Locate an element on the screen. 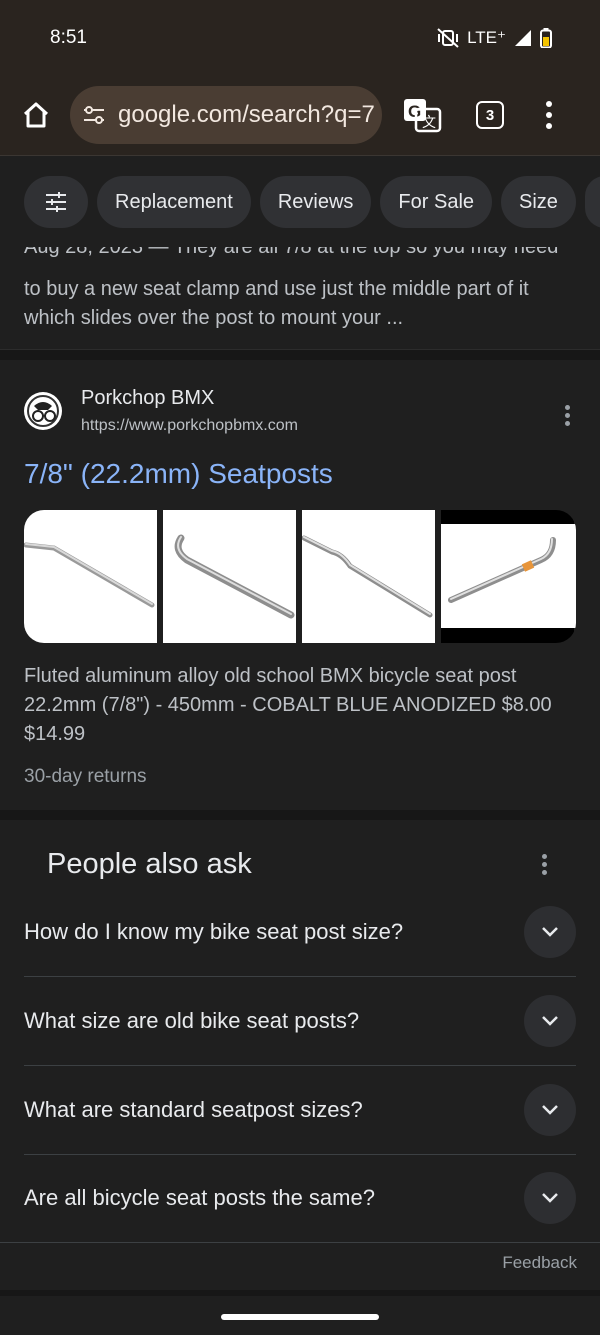 This screenshot has height=1335, width=600. paa-question-text: What are standard seatpost sizes? is located at coordinates (193, 1109).